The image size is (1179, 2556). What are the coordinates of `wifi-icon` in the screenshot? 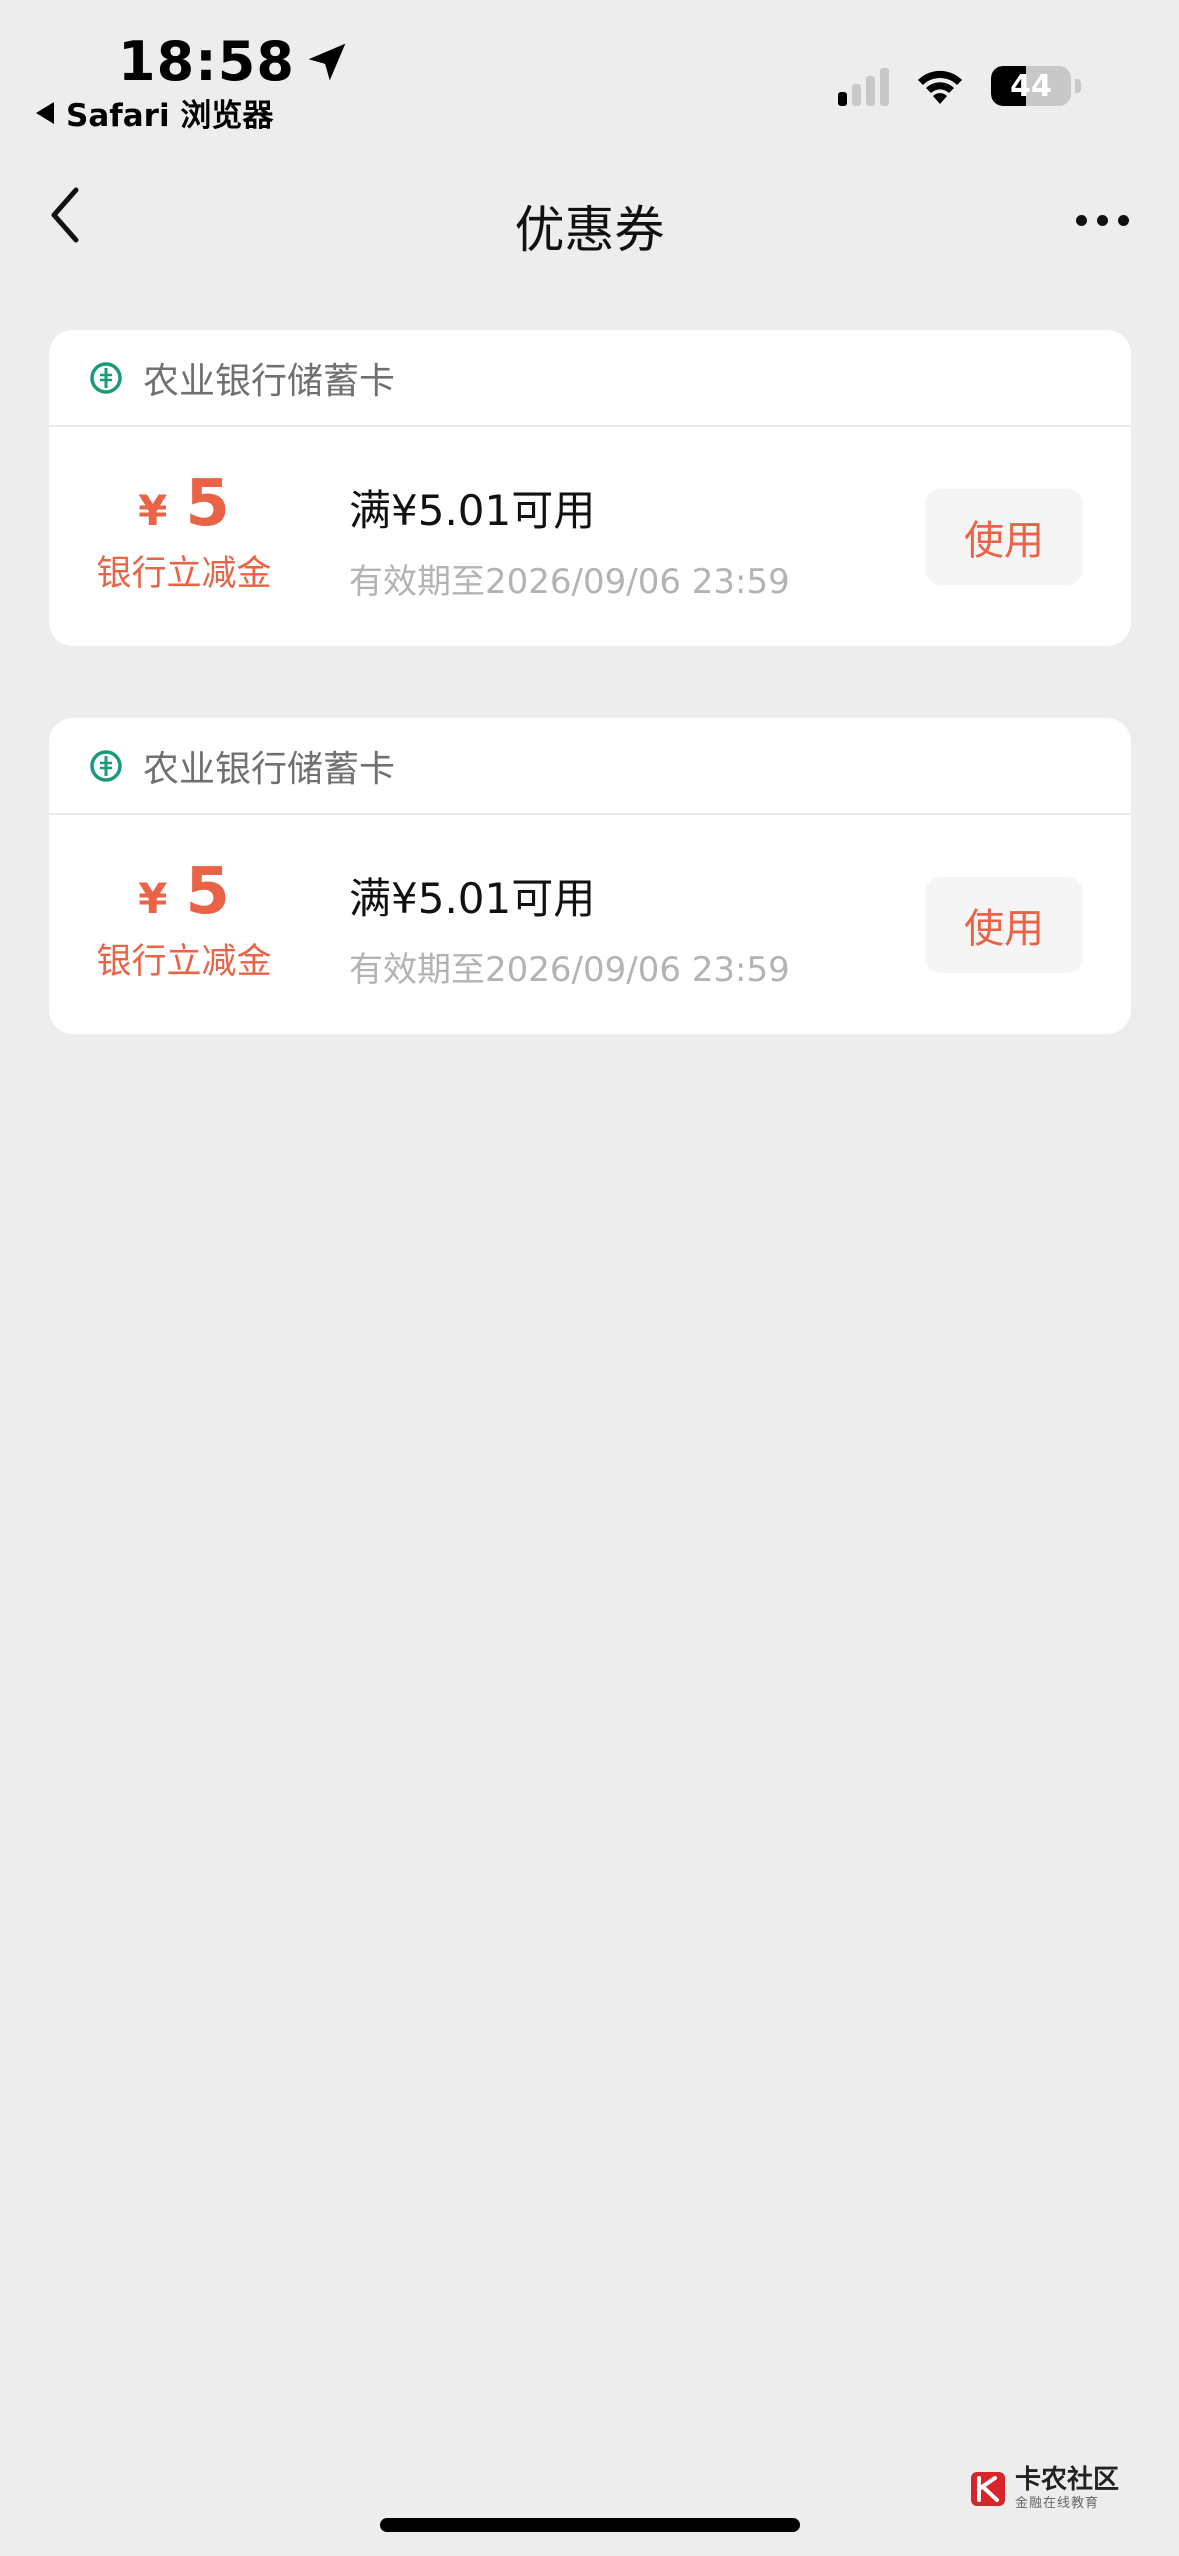 It's located at (940, 87).